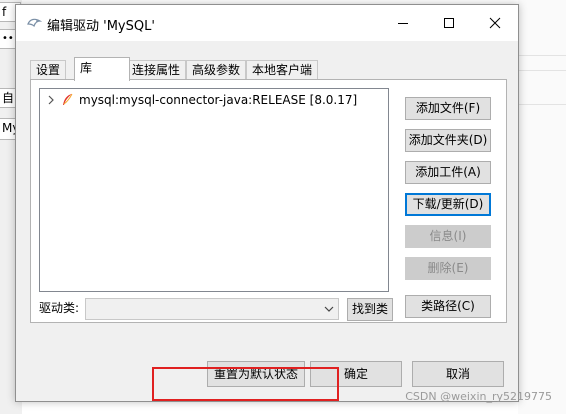 This screenshot has width=566, height=414. Describe the element at coordinates (59, 308) in the screenshot. I see `driver-class-label: 驱动类:` at that location.